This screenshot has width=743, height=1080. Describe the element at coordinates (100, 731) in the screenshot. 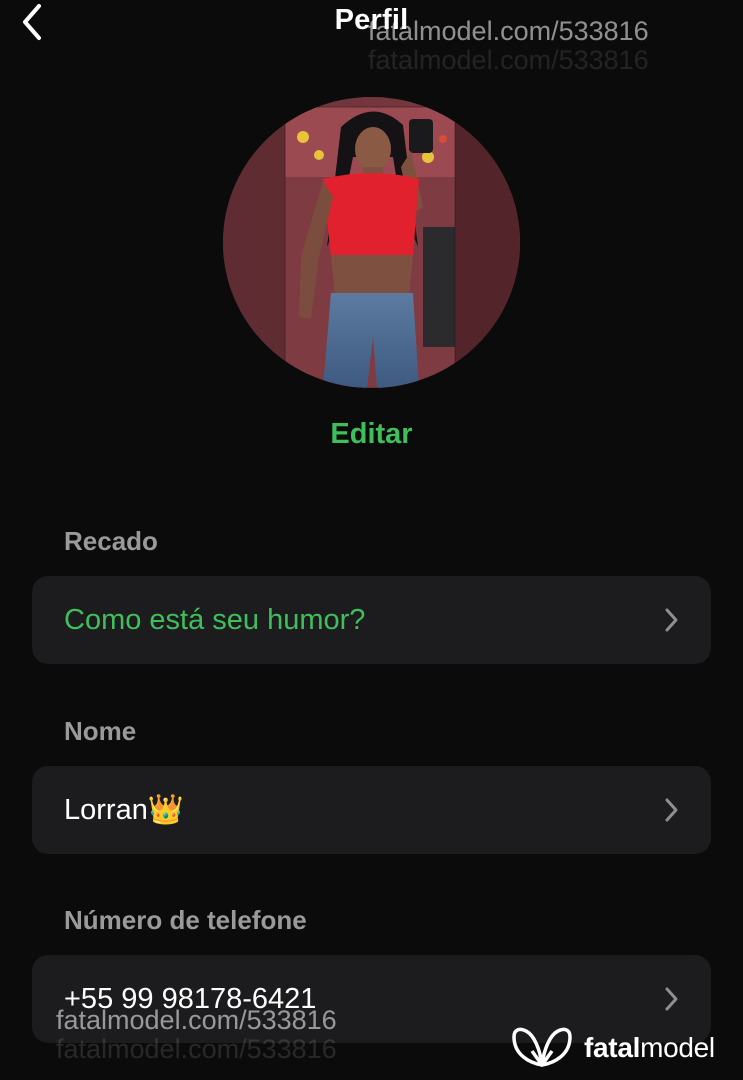

I see `section-label-nome: Nome` at that location.